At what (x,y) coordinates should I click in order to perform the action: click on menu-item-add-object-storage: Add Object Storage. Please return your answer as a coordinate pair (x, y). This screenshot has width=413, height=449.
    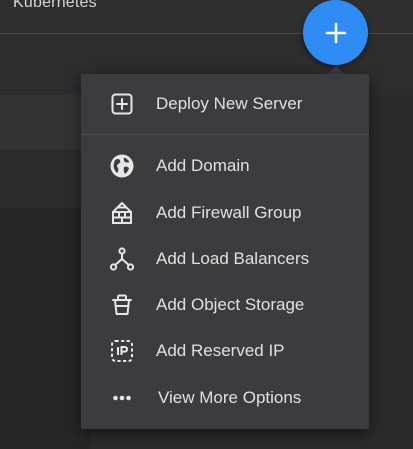
    Looking at the image, I should click on (225, 305).